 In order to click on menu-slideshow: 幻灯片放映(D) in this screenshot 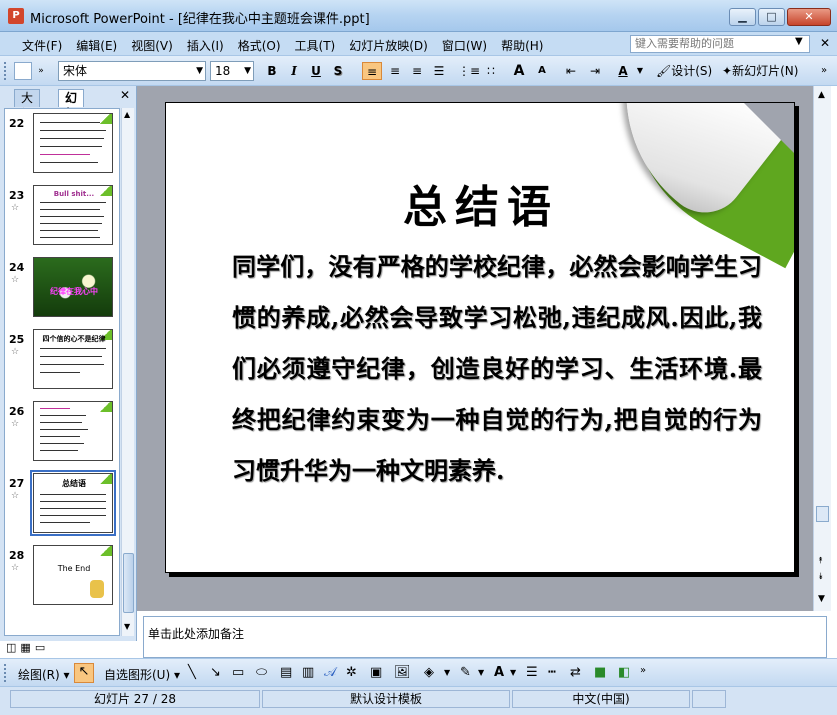, I will do `click(388, 45)`.